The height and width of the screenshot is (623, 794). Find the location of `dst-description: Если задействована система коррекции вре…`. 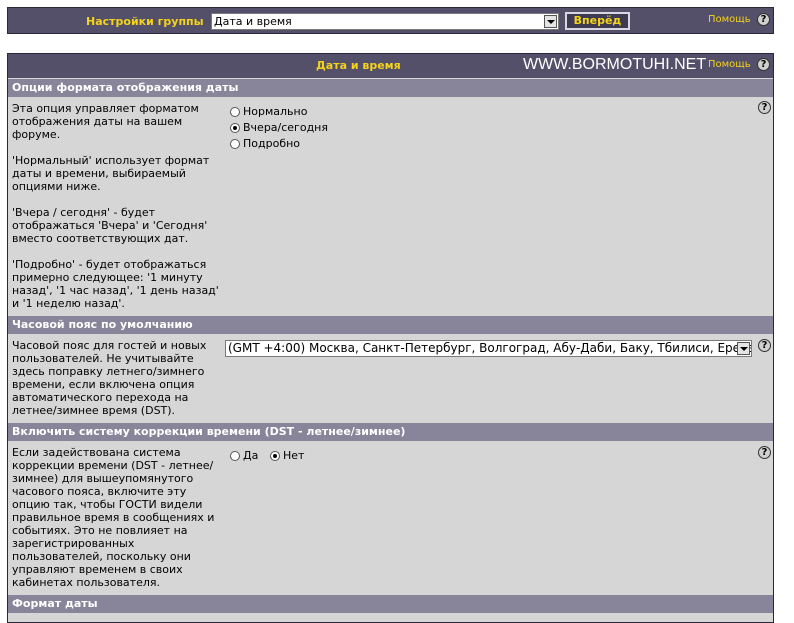

dst-description: Если задействована система коррекции вре… is located at coordinates (113, 517).